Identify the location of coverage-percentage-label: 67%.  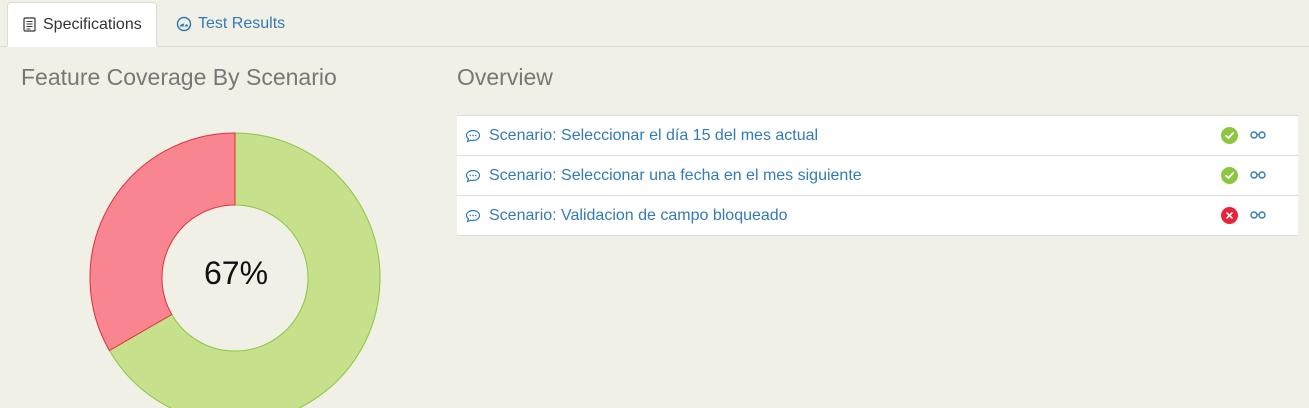
(236, 273).